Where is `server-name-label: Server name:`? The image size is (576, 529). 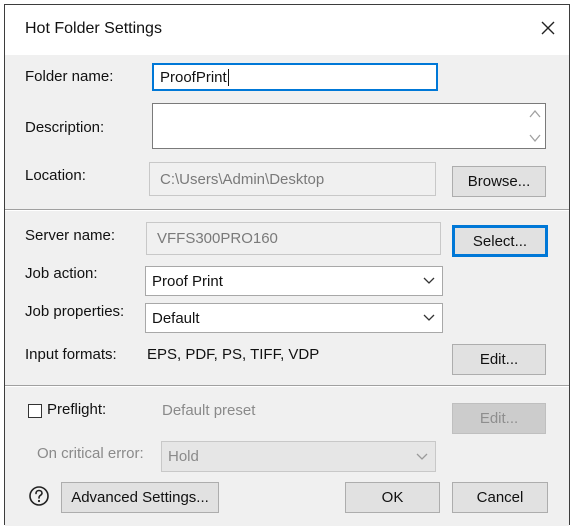
server-name-label: Server name: is located at coordinates (70, 235).